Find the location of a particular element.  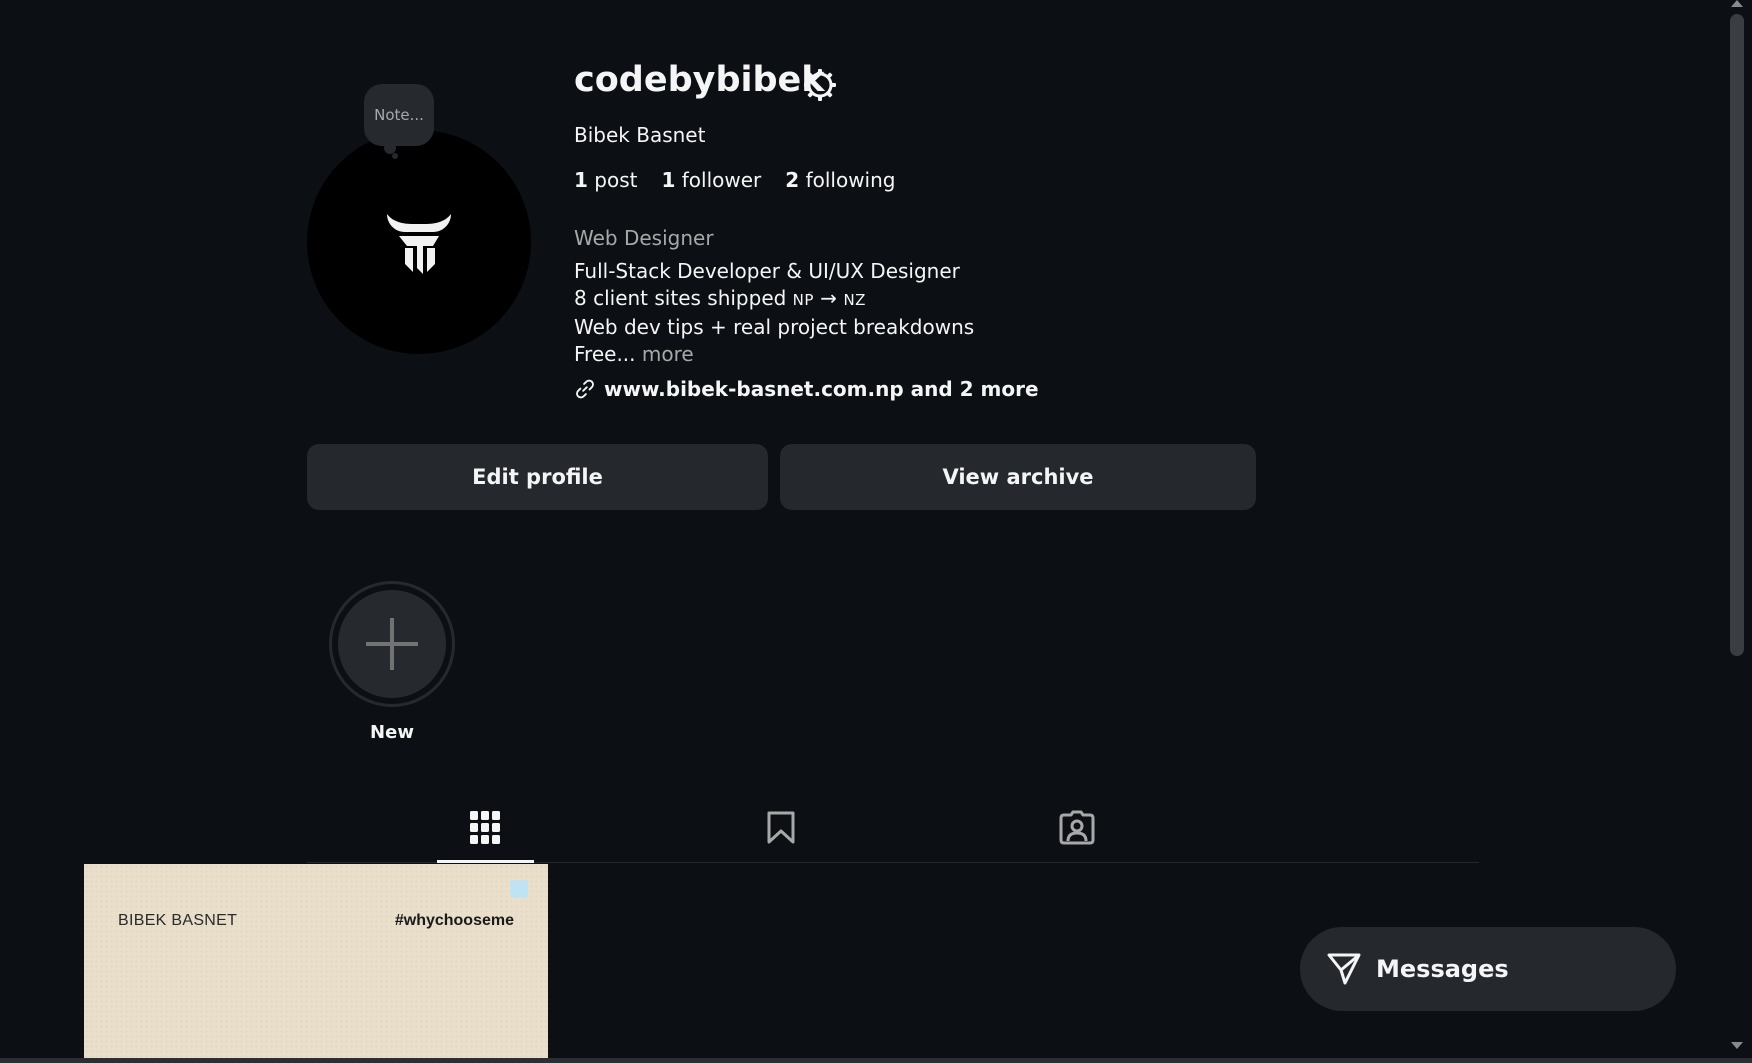

note-bubble-tail-small is located at coordinates (395, 156).